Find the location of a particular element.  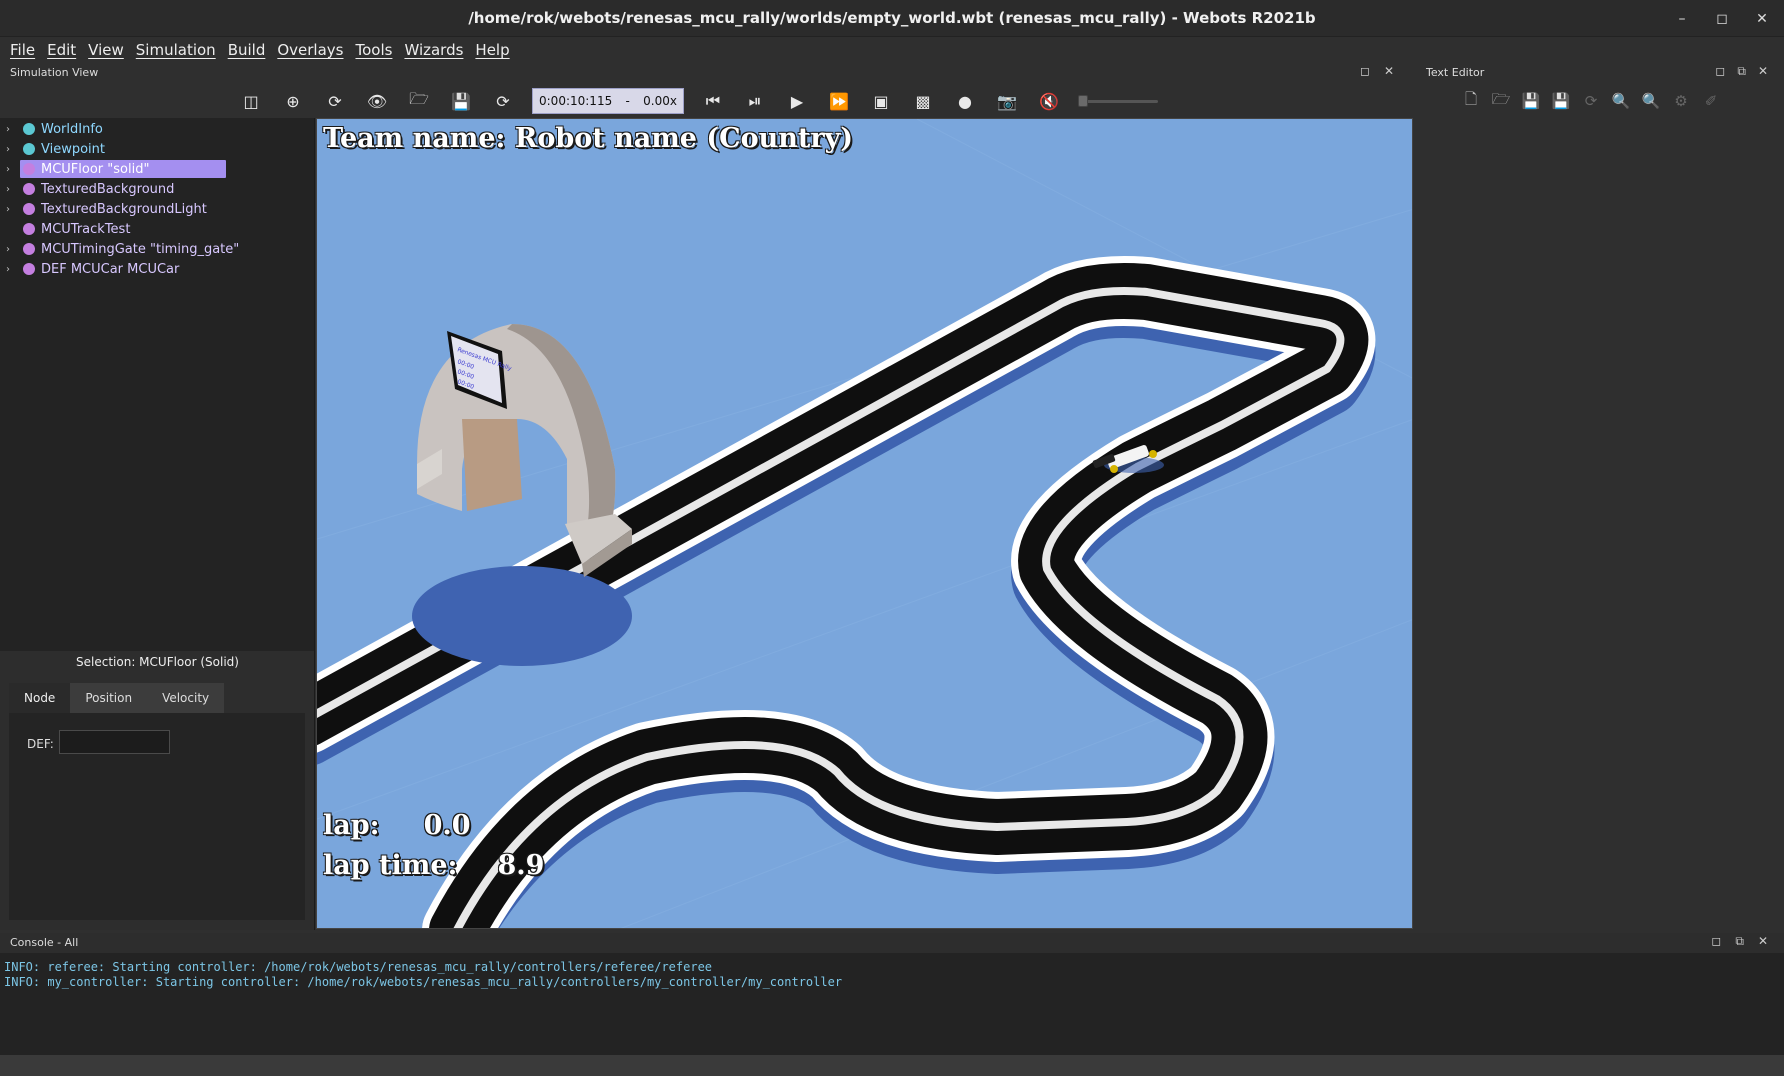

revert-file-icon: ⟳ is located at coordinates (1591, 101).